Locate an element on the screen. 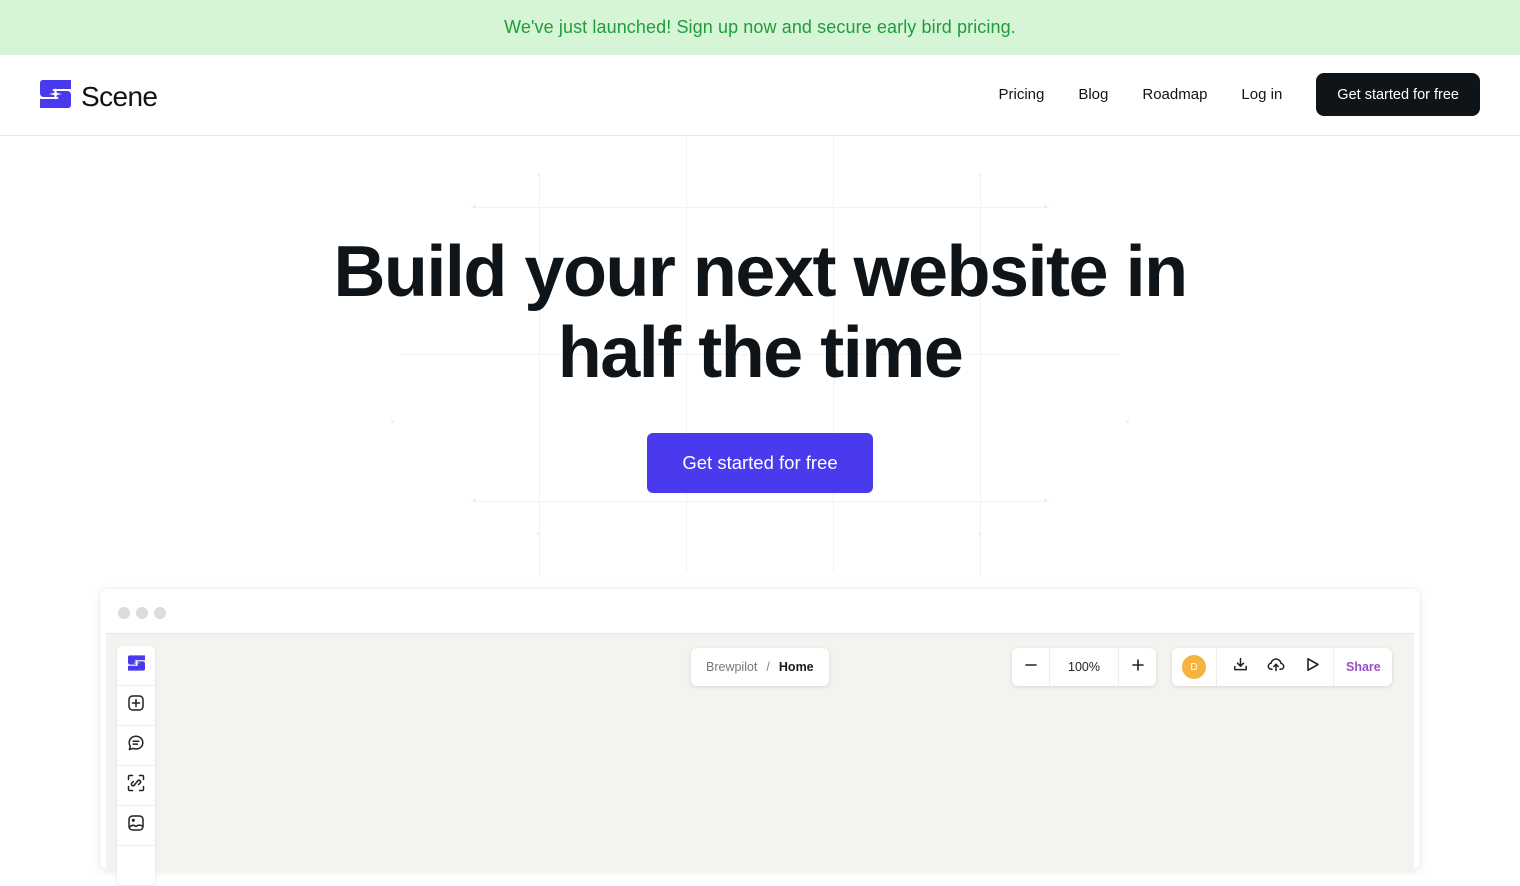  download-icon is located at coordinates (1240, 667).